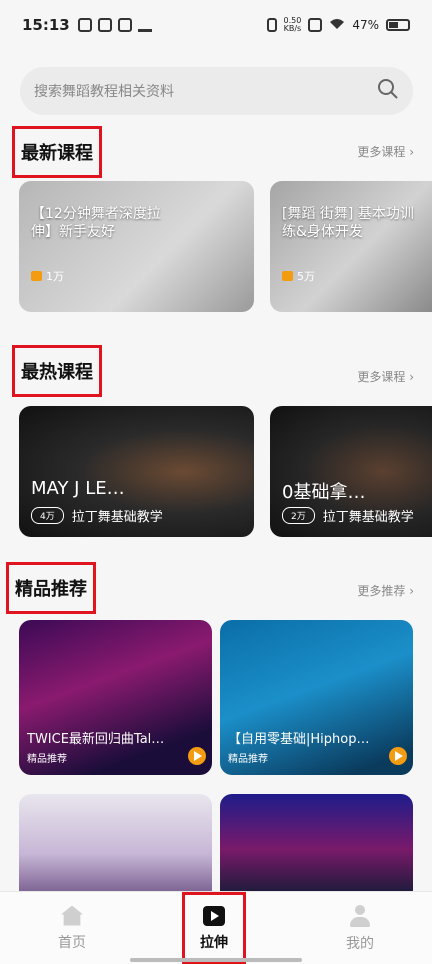  I want to click on tab-highlight, so click(214, 928).